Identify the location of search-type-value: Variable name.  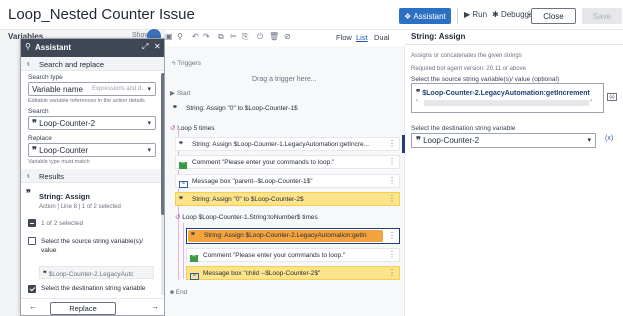
(57, 89).